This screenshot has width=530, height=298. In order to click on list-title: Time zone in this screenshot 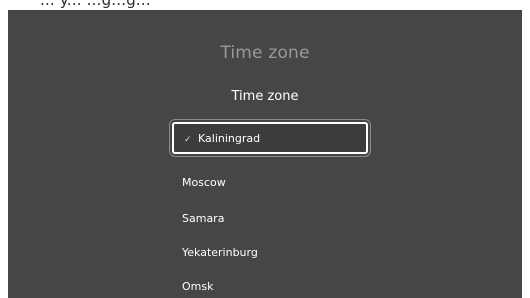, I will do `click(265, 96)`.